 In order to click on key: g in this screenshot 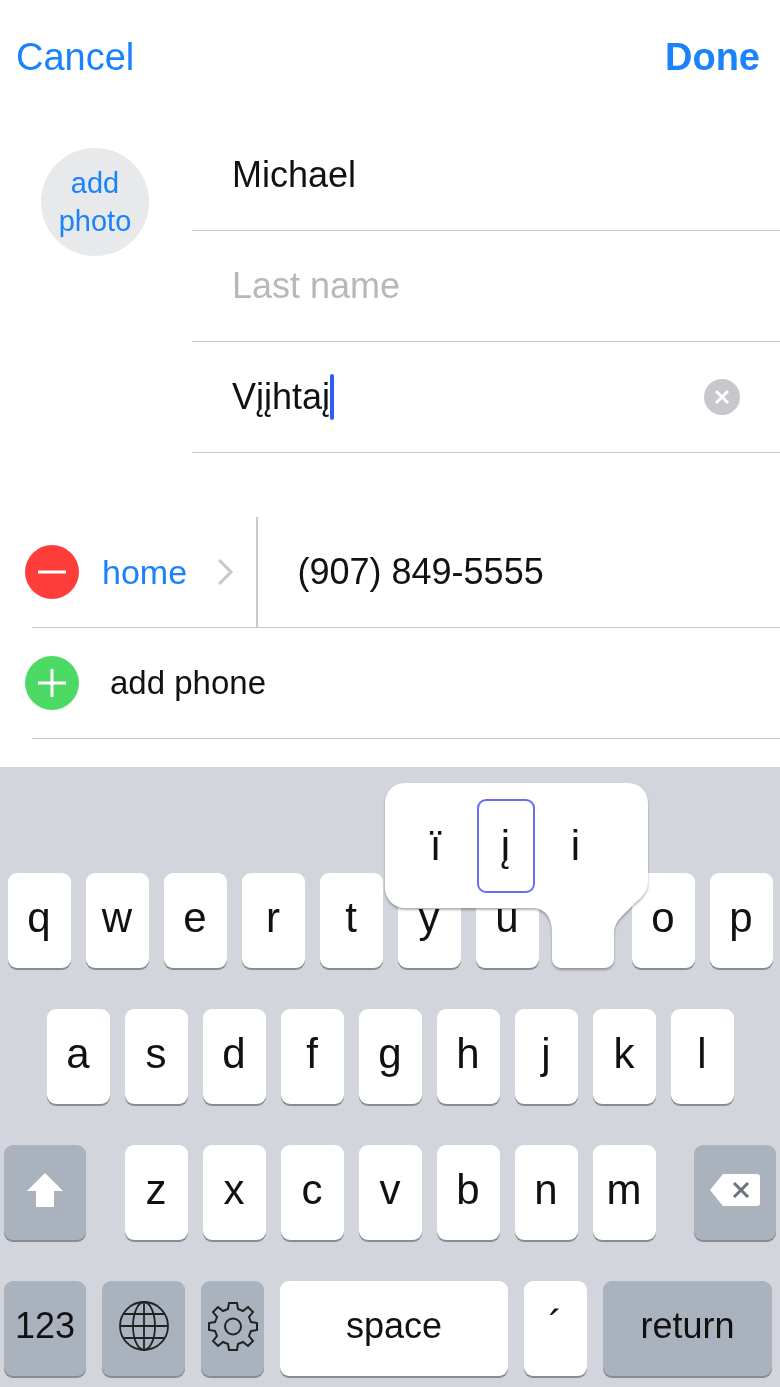, I will do `click(390, 1056)`.